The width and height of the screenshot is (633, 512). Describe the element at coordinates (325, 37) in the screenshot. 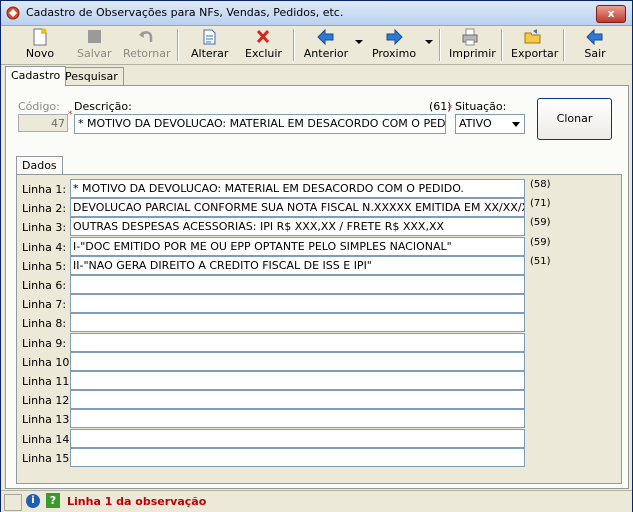

I see `arrow-left-icon` at that location.